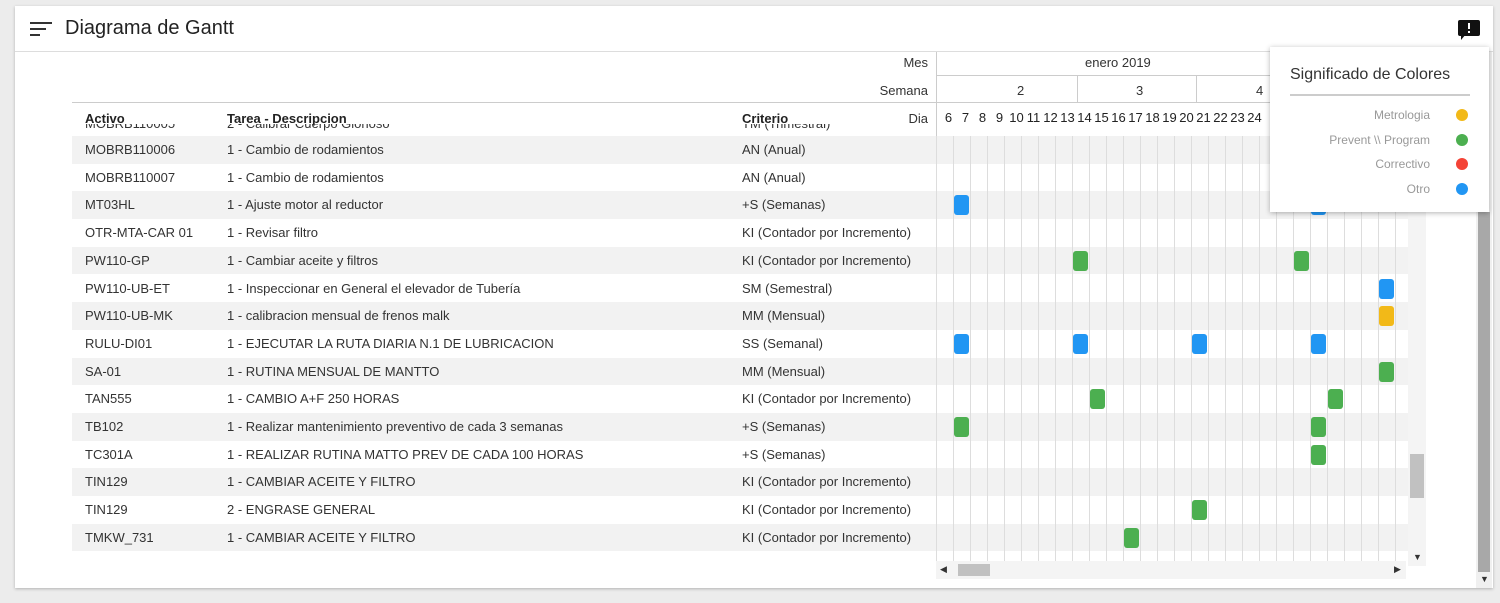 The height and width of the screenshot is (603, 1500). Describe the element at coordinates (1380, 95) in the screenshot. I see `legend-divider` at that location.